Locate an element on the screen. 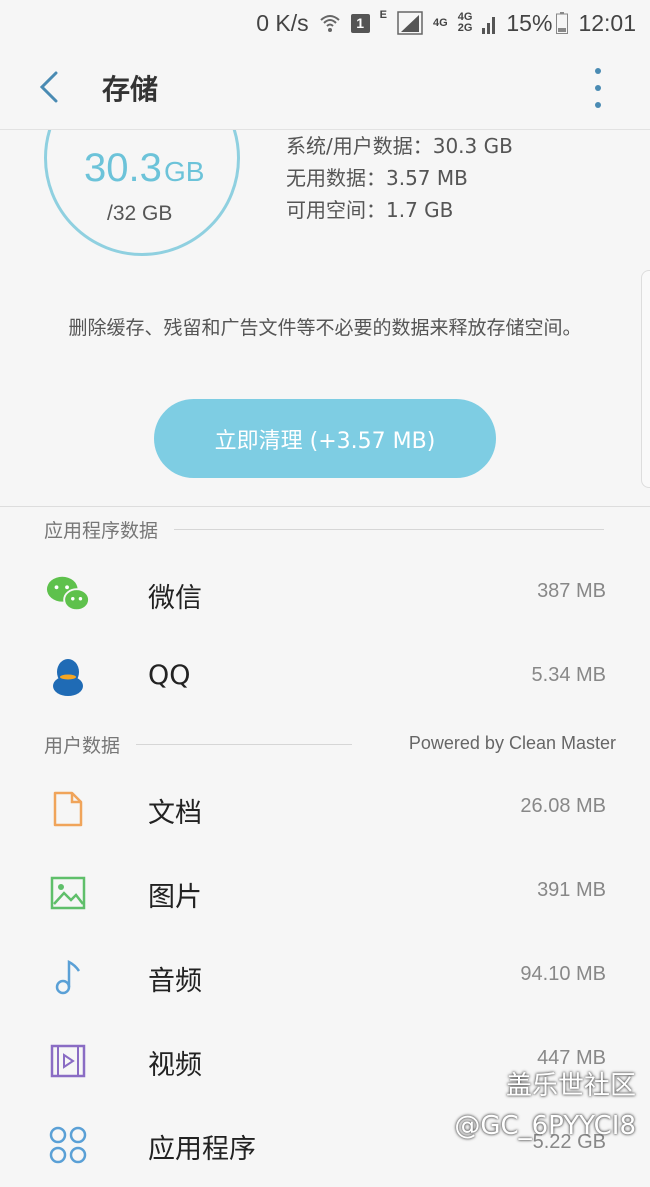 This screenshot has height=1187, width=650. signal-bars-icon is located at coordinates (489, 23).